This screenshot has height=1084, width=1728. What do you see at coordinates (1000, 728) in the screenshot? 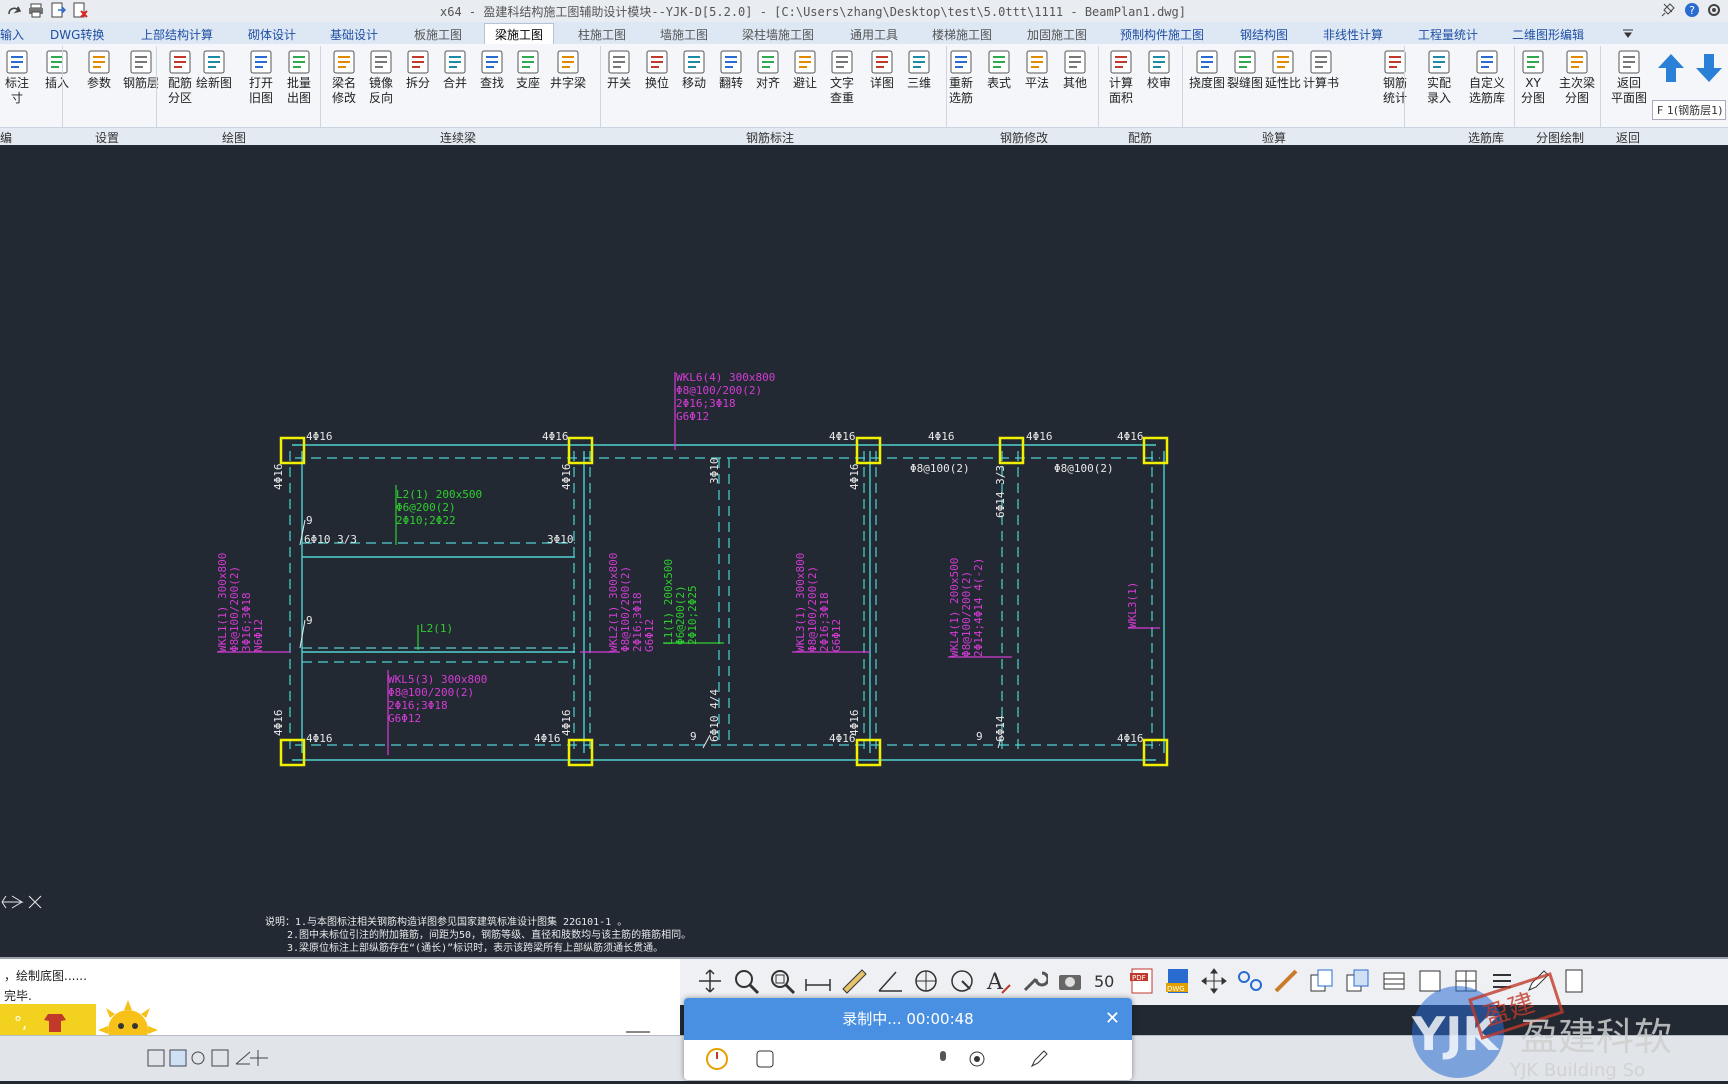
I see `rebar-text: 6Φ14` at bounding box center [1000, 728].